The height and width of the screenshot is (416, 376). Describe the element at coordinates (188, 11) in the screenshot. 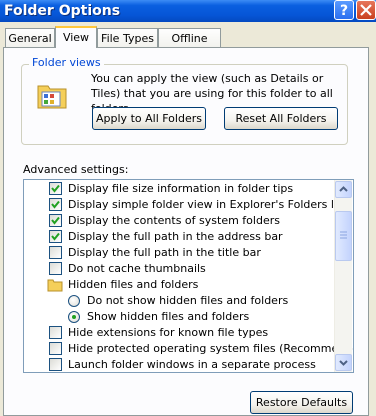

I see `title-bar: Folder Options ?` at that location.